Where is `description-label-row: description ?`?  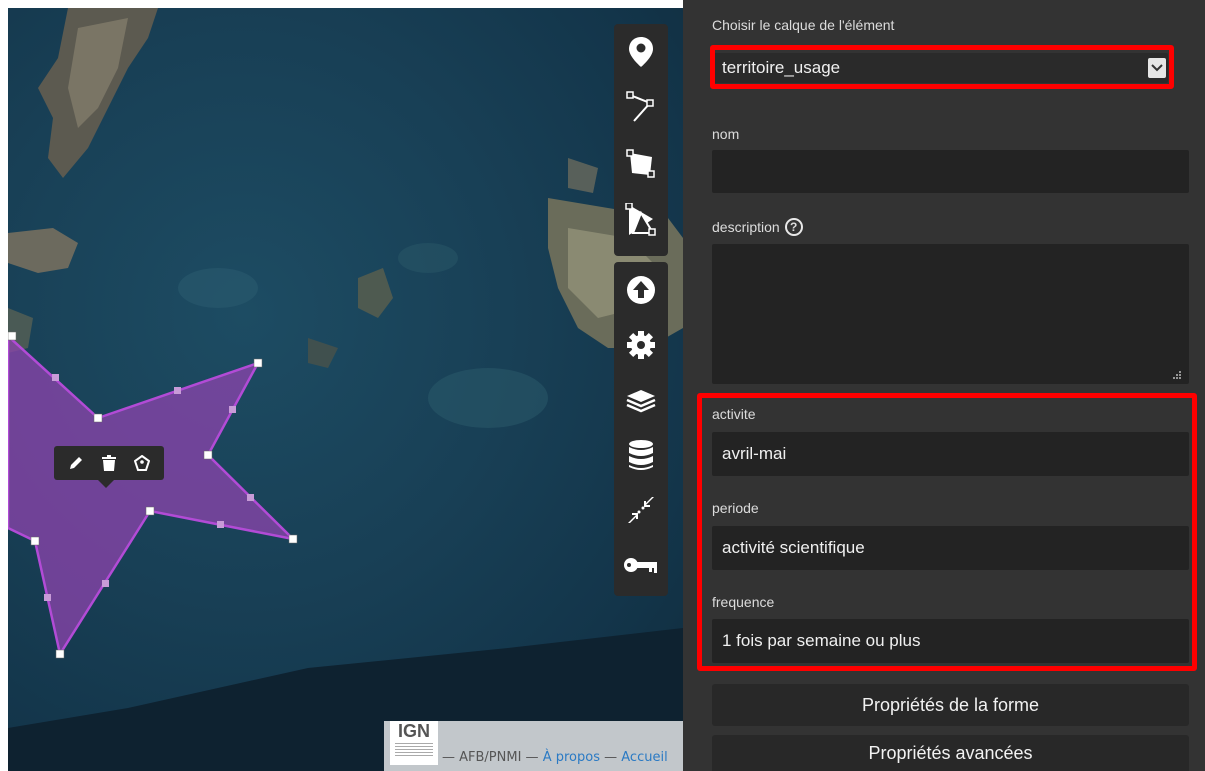
description-label-row: description ? is located at coordinates (757, 227).